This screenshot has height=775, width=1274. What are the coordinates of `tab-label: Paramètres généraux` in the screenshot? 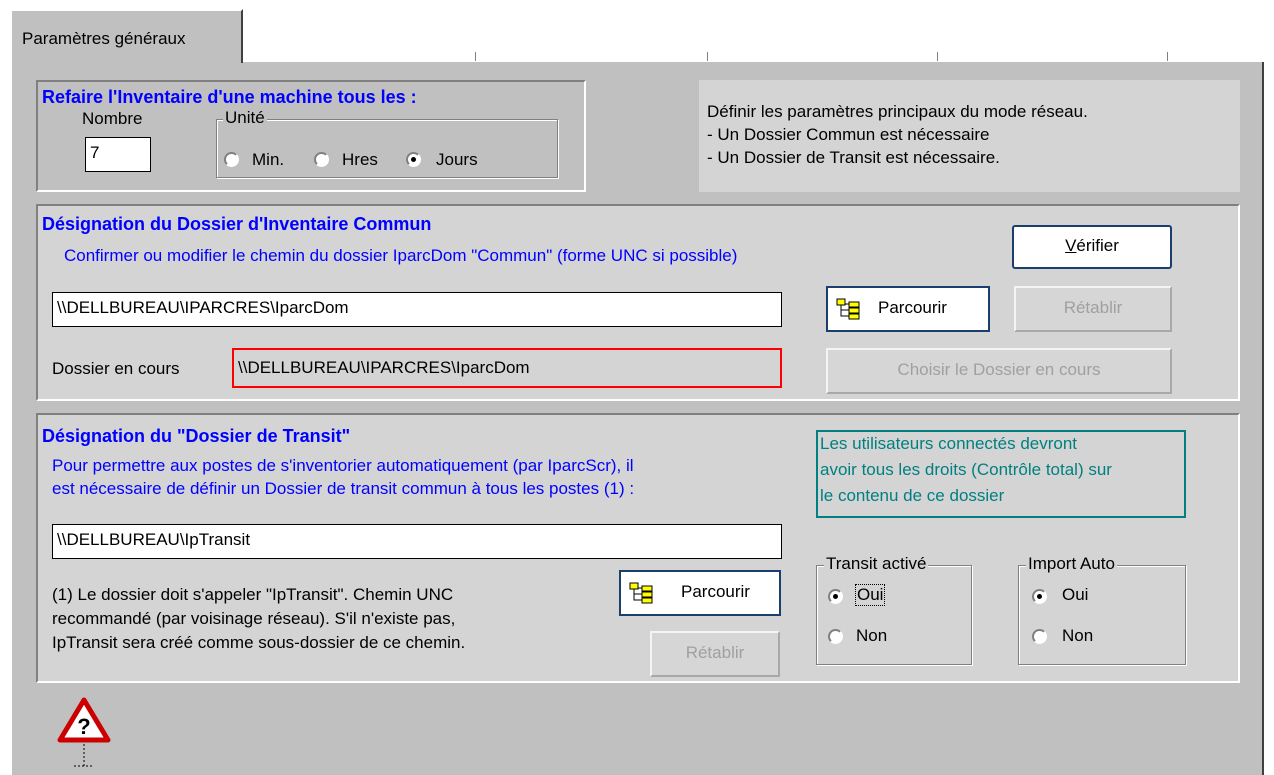 It's located at (104, 38).